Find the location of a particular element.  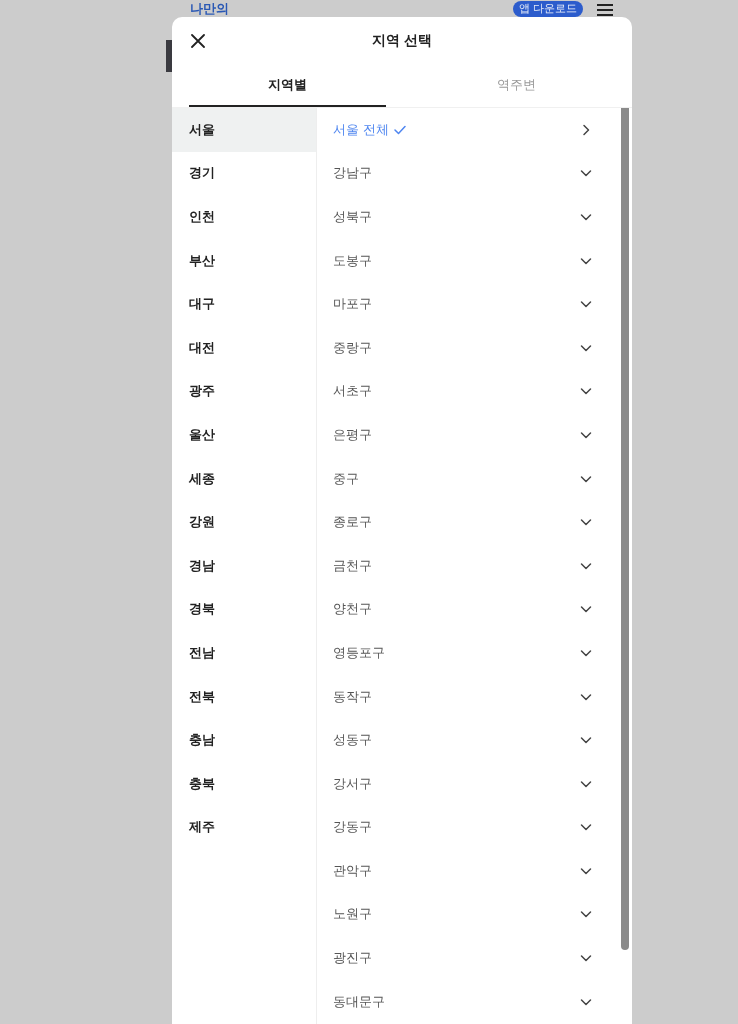

district-item: 종로구 is located at coordinates (466, 522).